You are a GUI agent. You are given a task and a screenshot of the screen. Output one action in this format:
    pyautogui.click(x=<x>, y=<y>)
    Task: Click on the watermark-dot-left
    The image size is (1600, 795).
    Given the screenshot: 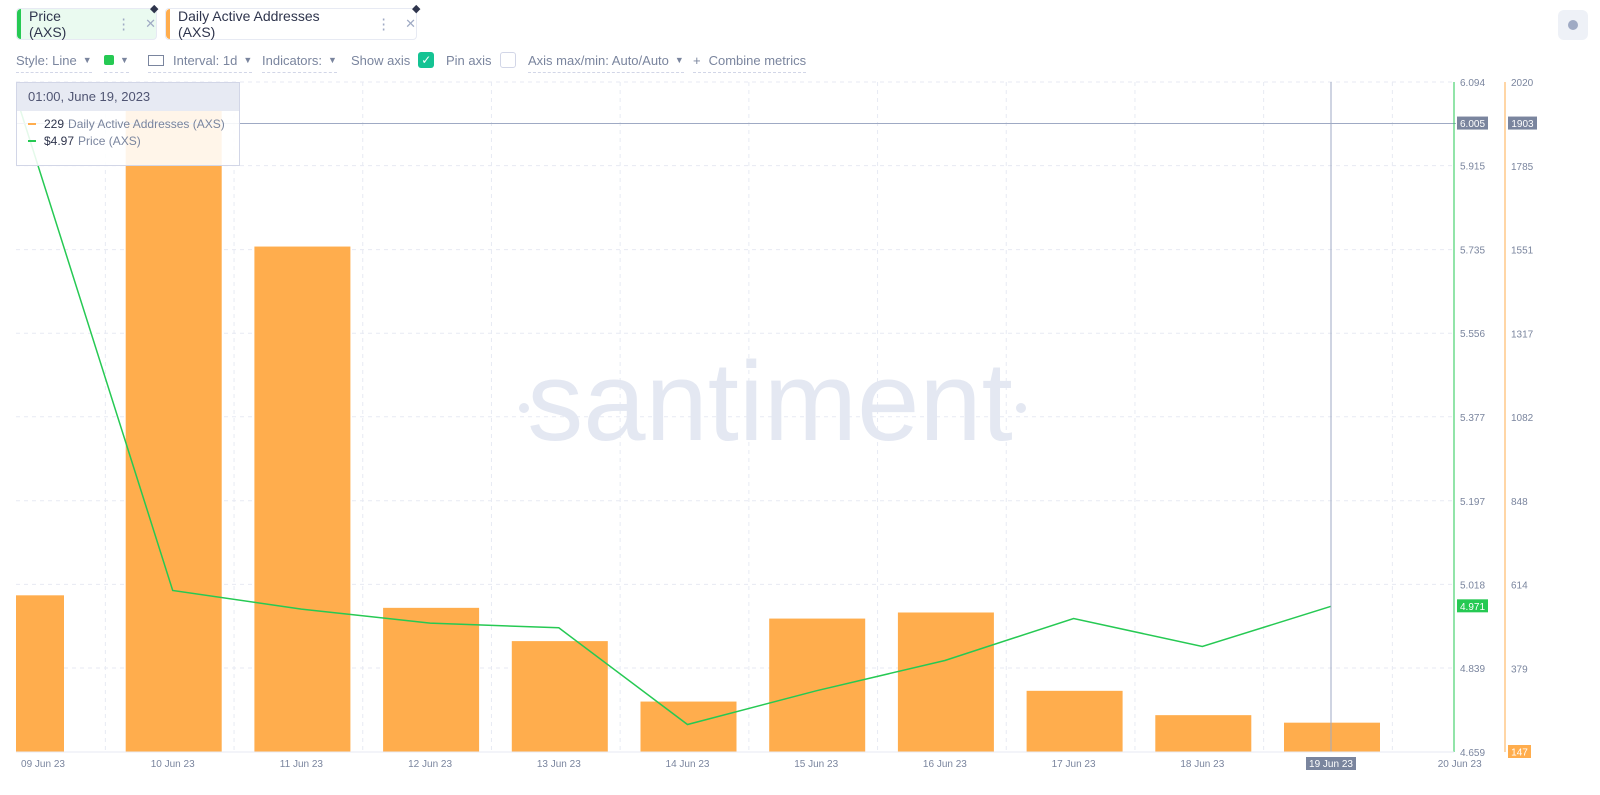 What is the action you would take?
    pyautogui.click(x=524, y=408)
    